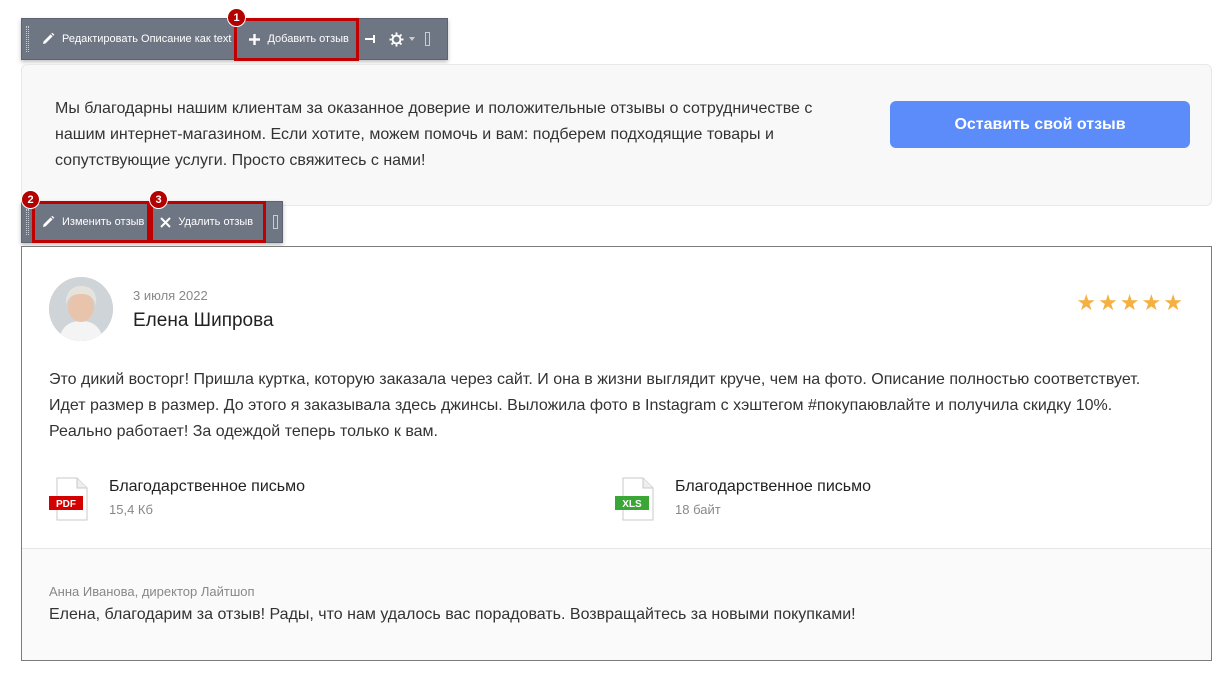  I want to click on gear-icon, so click(396, 39).